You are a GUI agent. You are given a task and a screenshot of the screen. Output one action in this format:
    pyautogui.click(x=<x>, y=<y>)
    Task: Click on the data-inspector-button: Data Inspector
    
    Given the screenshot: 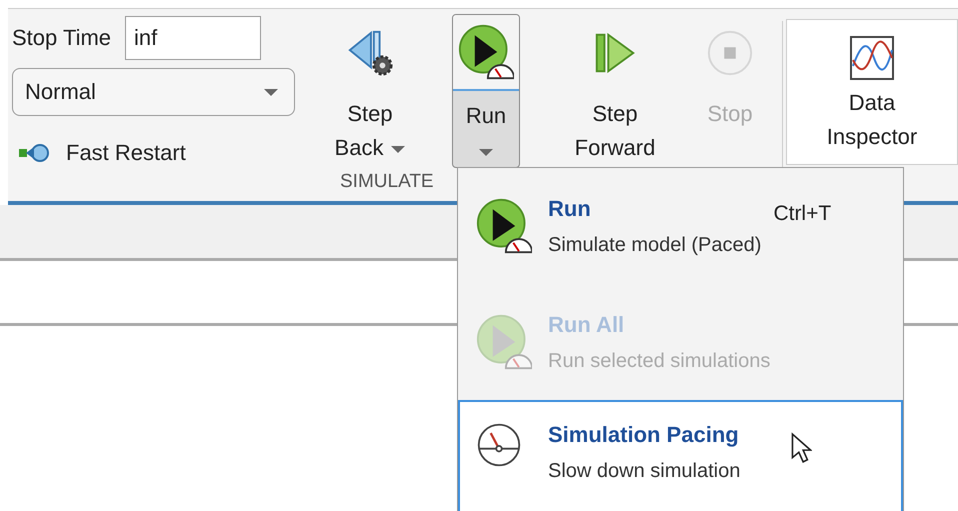 What is the action you would take?
    pyautogui.click(x=872, y=92)
    